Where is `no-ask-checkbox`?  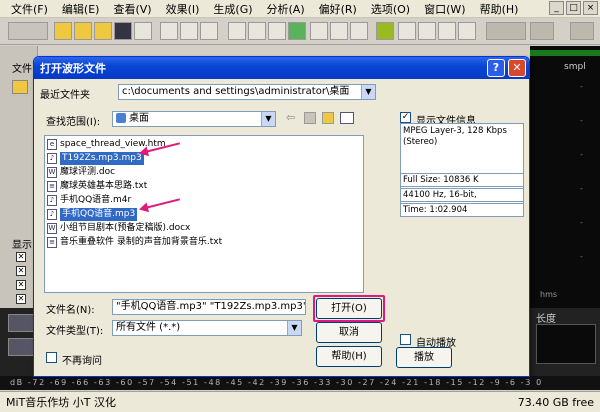
no-ask-checkbox is located at coordinates (51, 357).